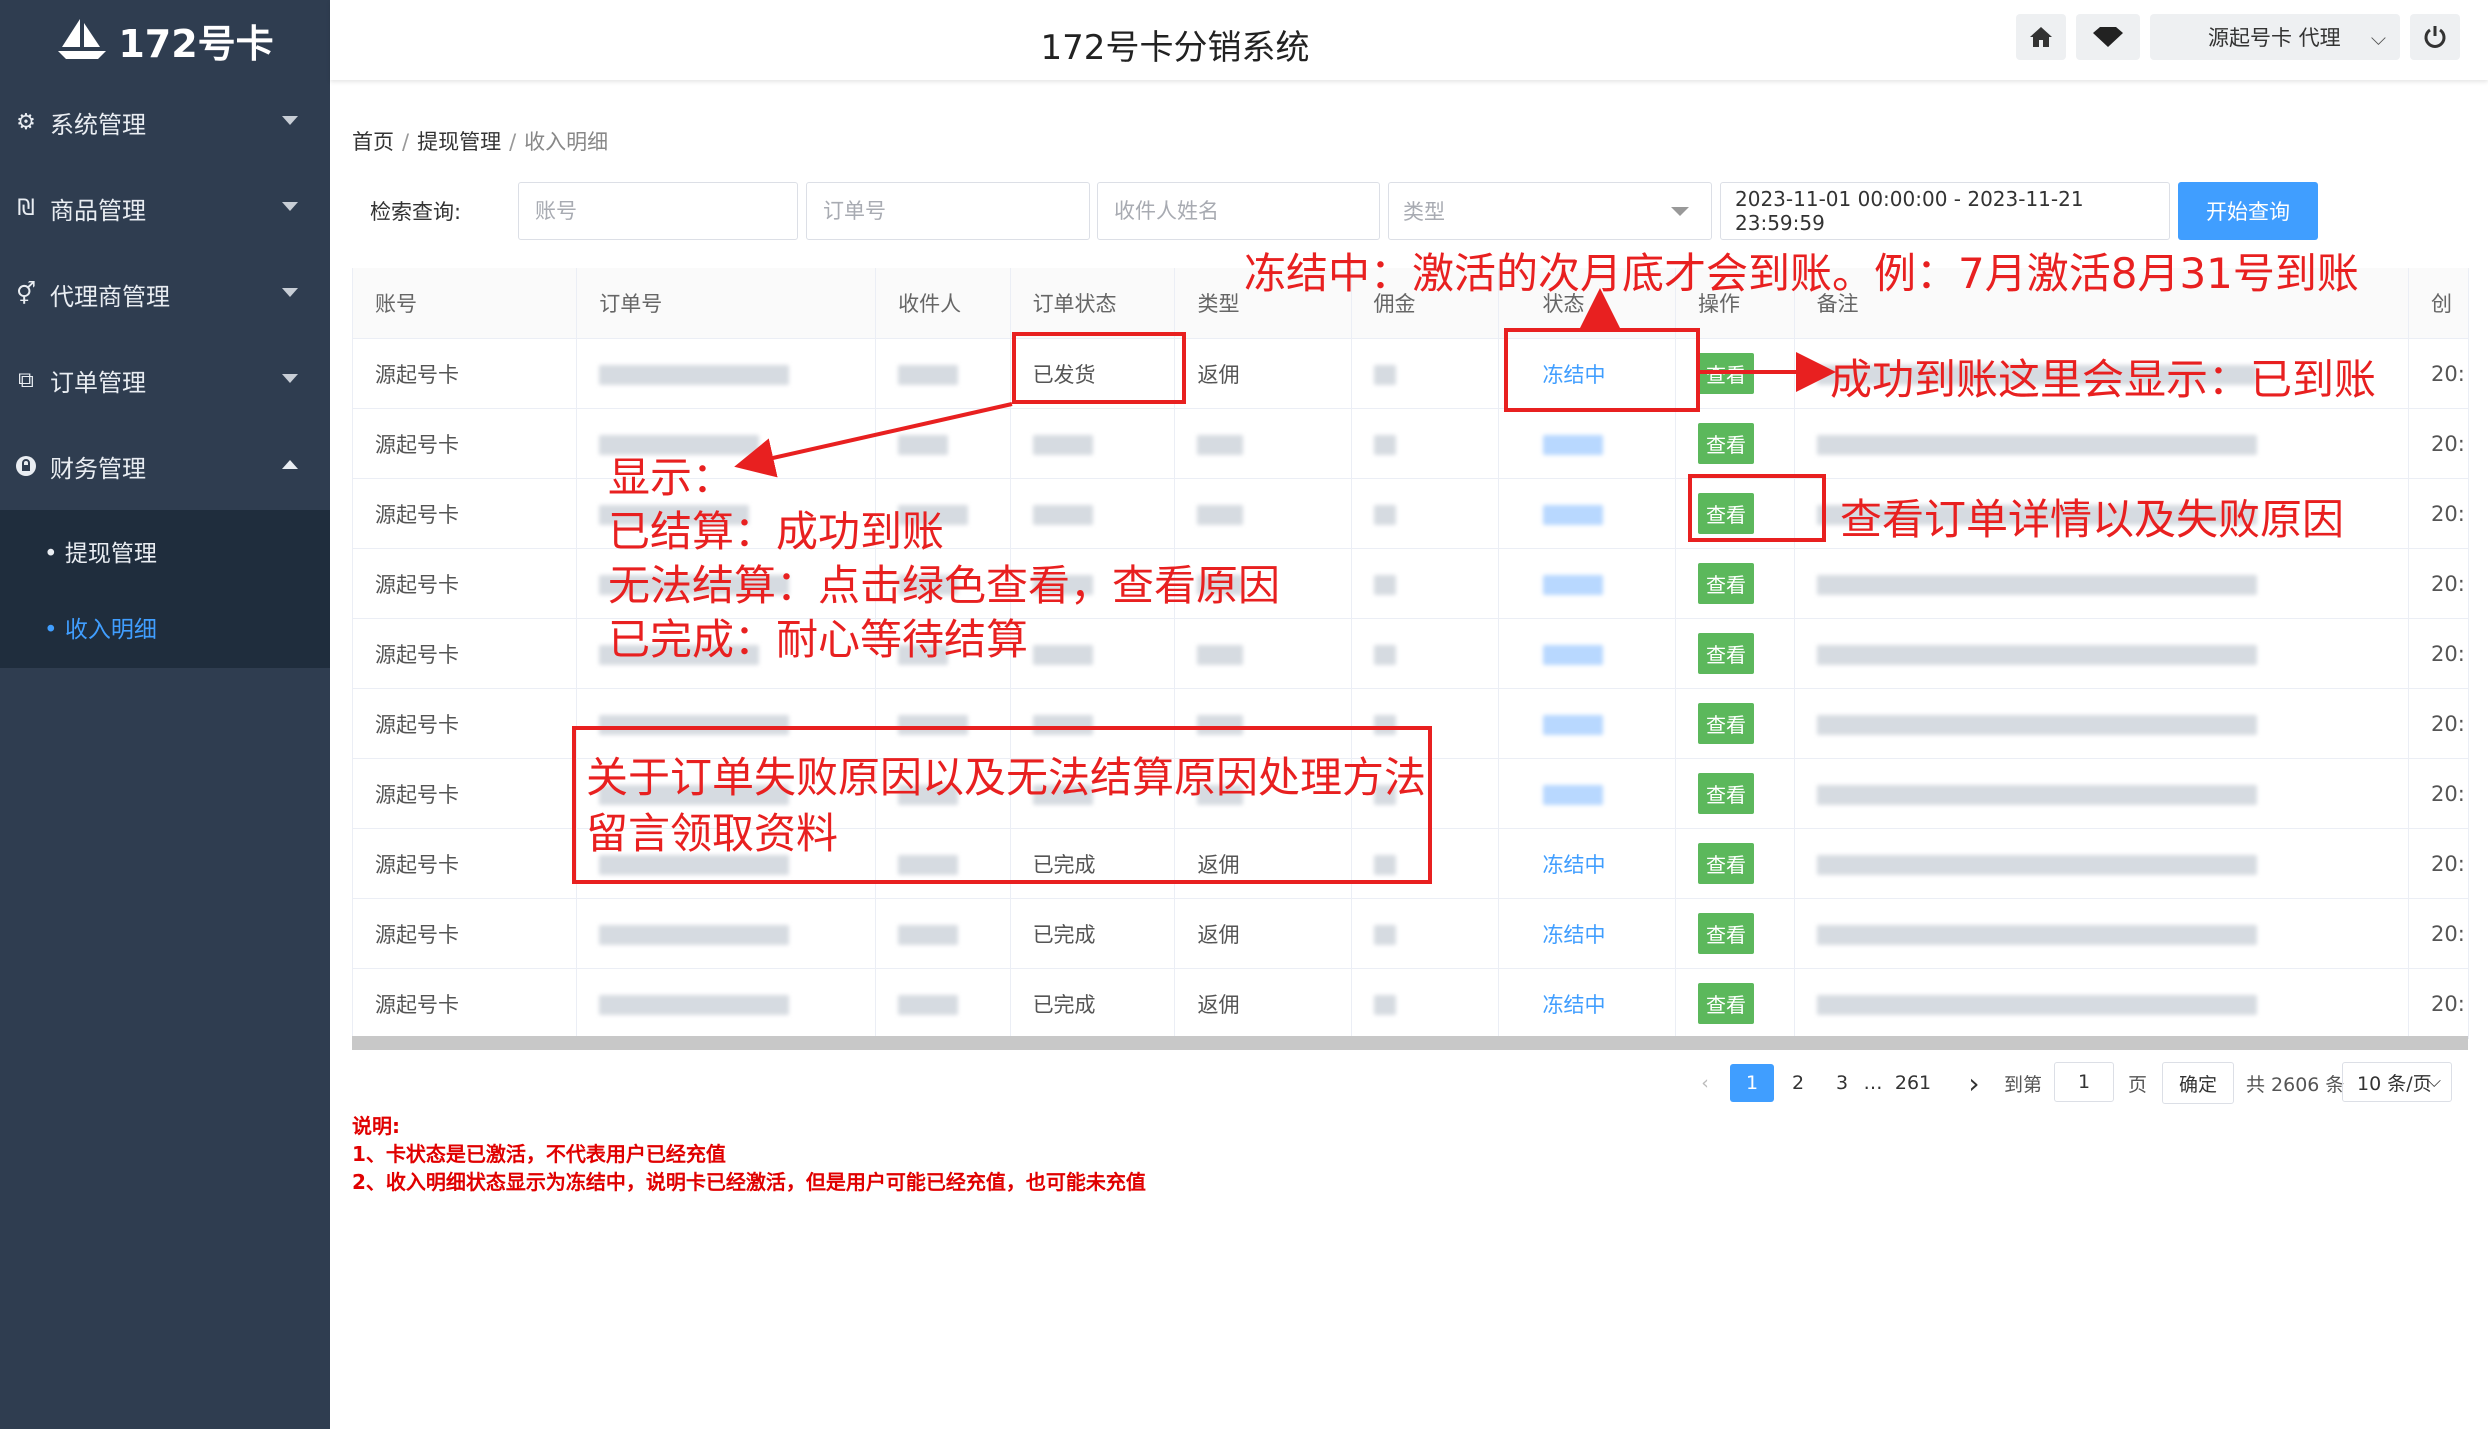 This screenshot has width=2488, height=1429. Describe the element at coordinates (776, 531) in the screenshot. I see `annotation-show-line-1: 已结算：成功到账` at that location.